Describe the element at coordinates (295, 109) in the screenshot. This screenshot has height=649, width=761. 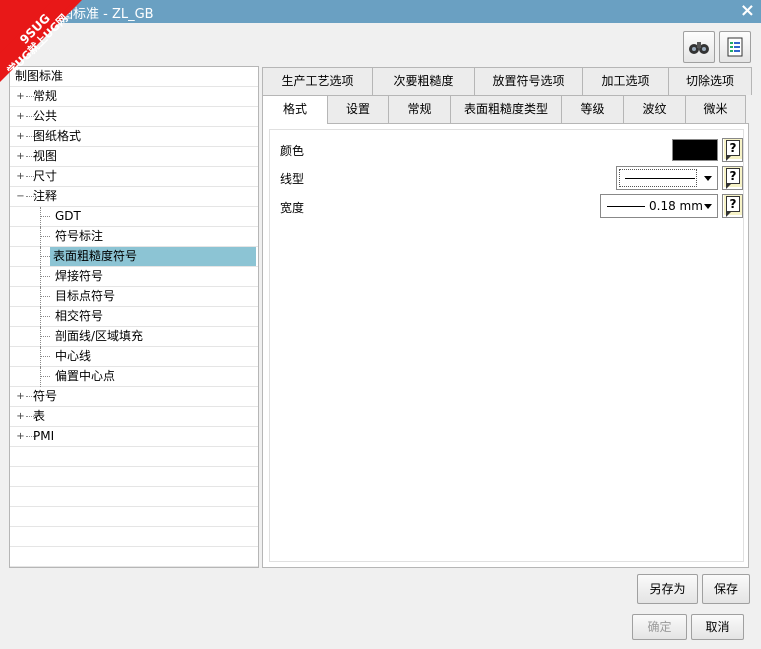
I see `tab-format: 格式` at that location.